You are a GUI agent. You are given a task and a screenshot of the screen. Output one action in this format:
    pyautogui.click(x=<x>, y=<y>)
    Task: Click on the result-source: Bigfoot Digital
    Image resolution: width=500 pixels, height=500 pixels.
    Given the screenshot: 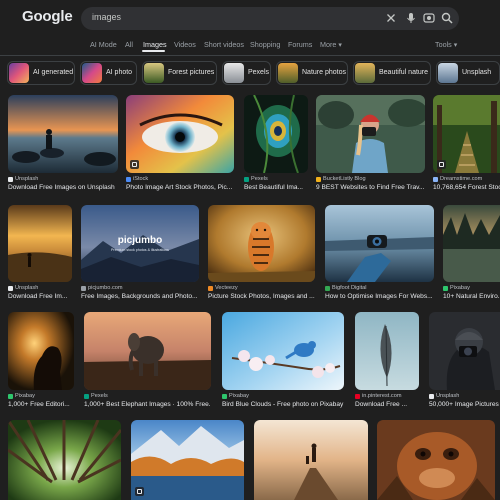 What is the action you would take?
    pyautogui.click(x=379, y=288)
    